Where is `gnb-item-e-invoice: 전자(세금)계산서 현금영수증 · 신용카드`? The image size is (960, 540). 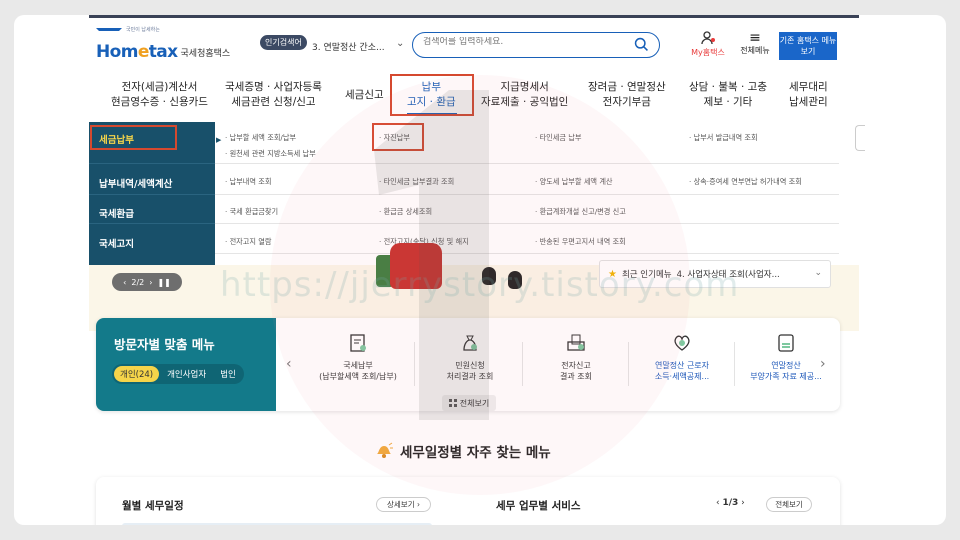 gnb-item-e-invoice: 전자(세금)계산서 현금영수증 · 신용카드 is located at coordinates (159, 95).